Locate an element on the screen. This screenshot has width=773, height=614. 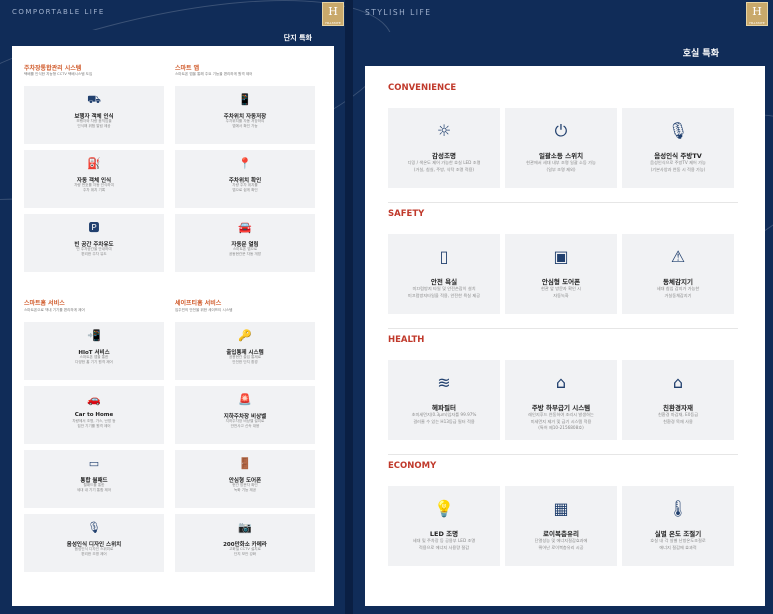
section-title: 주차장통합관리 시스템 is located at coordinates (53, 68).